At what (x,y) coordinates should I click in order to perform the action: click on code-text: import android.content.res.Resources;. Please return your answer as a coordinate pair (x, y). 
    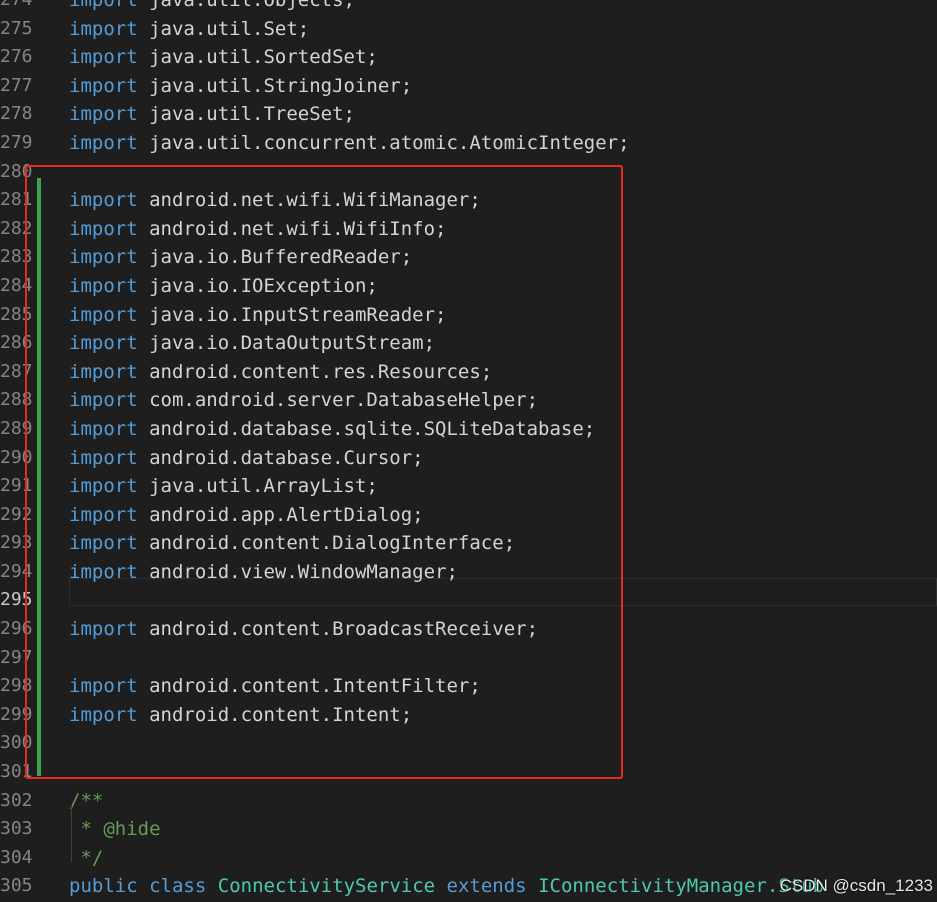
    Looking at the image, I should click on (280, 372).